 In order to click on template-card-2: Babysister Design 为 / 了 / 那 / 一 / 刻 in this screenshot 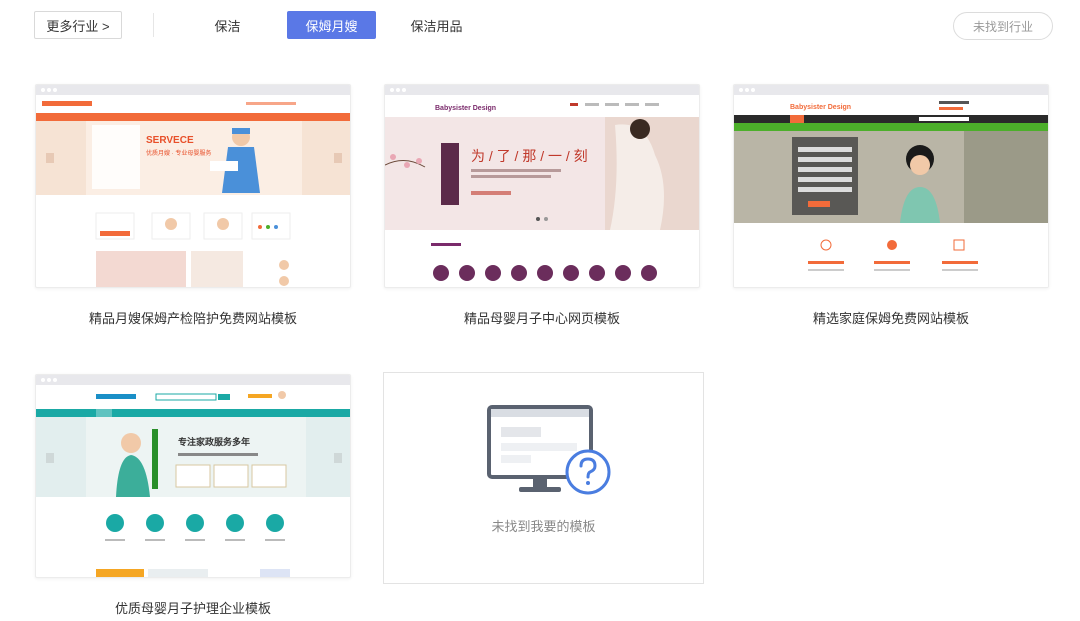, I will do `click(542, 186)`.